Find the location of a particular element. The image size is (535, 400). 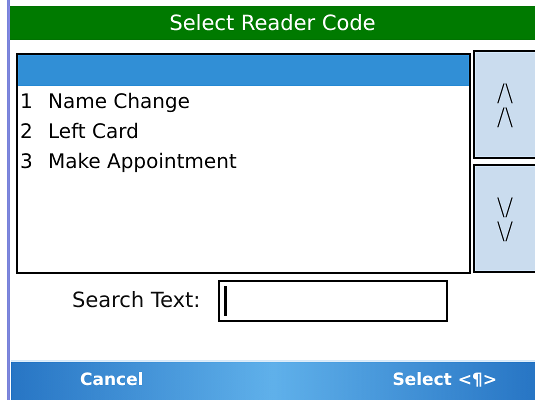

cancel-button: Cancel is located at coordinates (112, 381).